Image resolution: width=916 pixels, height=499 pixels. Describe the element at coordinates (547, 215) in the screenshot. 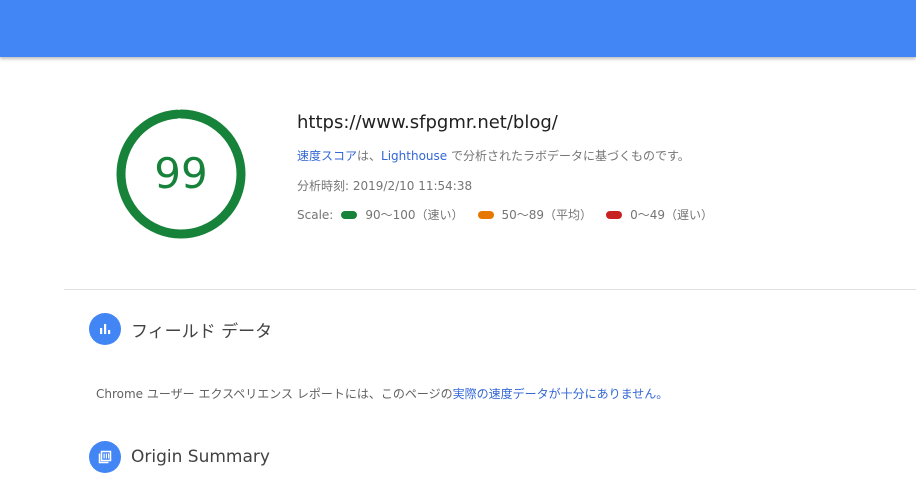

I see `scale-average-label: 50〜89（平均）` at that location.